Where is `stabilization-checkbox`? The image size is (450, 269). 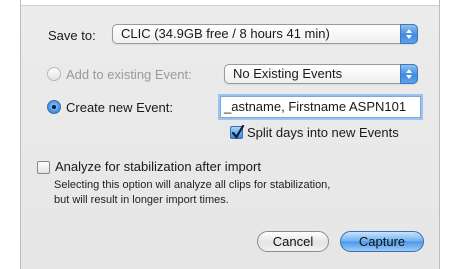 stabilization-checkbox is located at coordinates (43, 167).